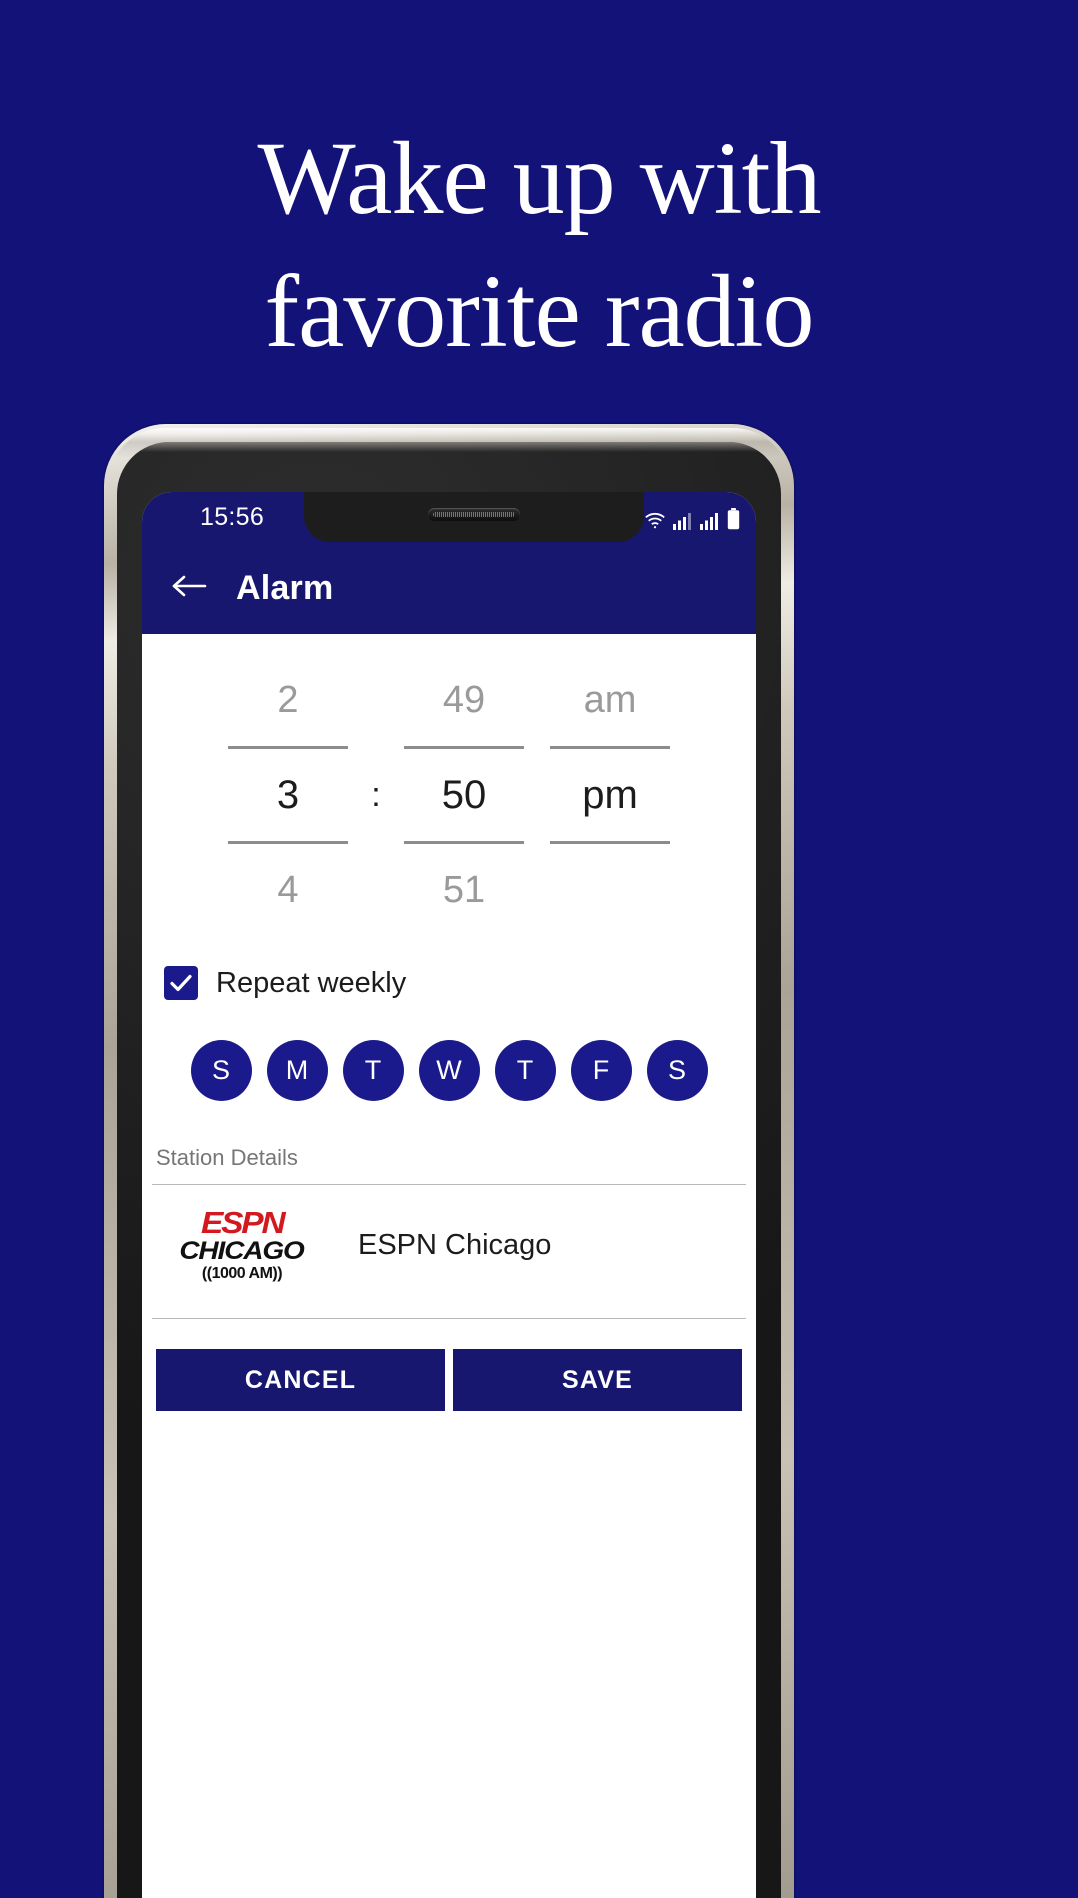  I want to click on day-toggle-friday: F, so click(601, 1070).